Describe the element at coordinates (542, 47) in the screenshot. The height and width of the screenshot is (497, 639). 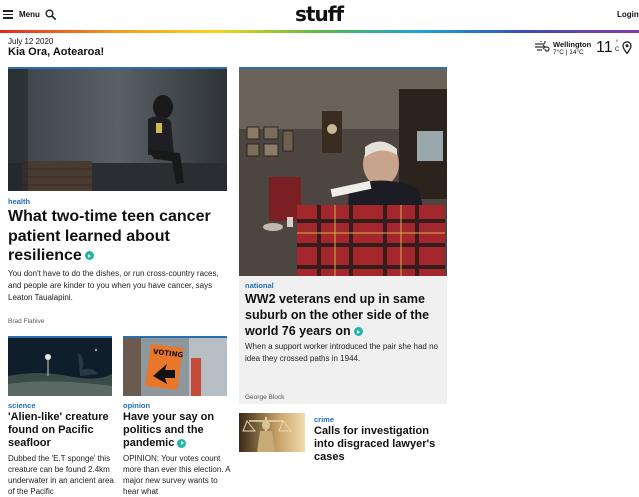
I see `weather-icon` at that location.